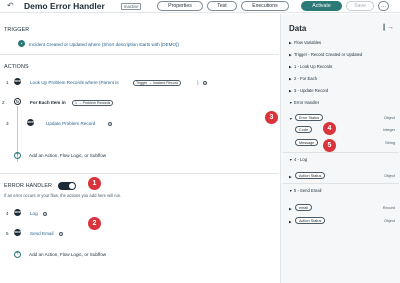 This screenshot has width=400, height=283. I want to click on data-section-log: ▼4 - Log, so click(298, 159).